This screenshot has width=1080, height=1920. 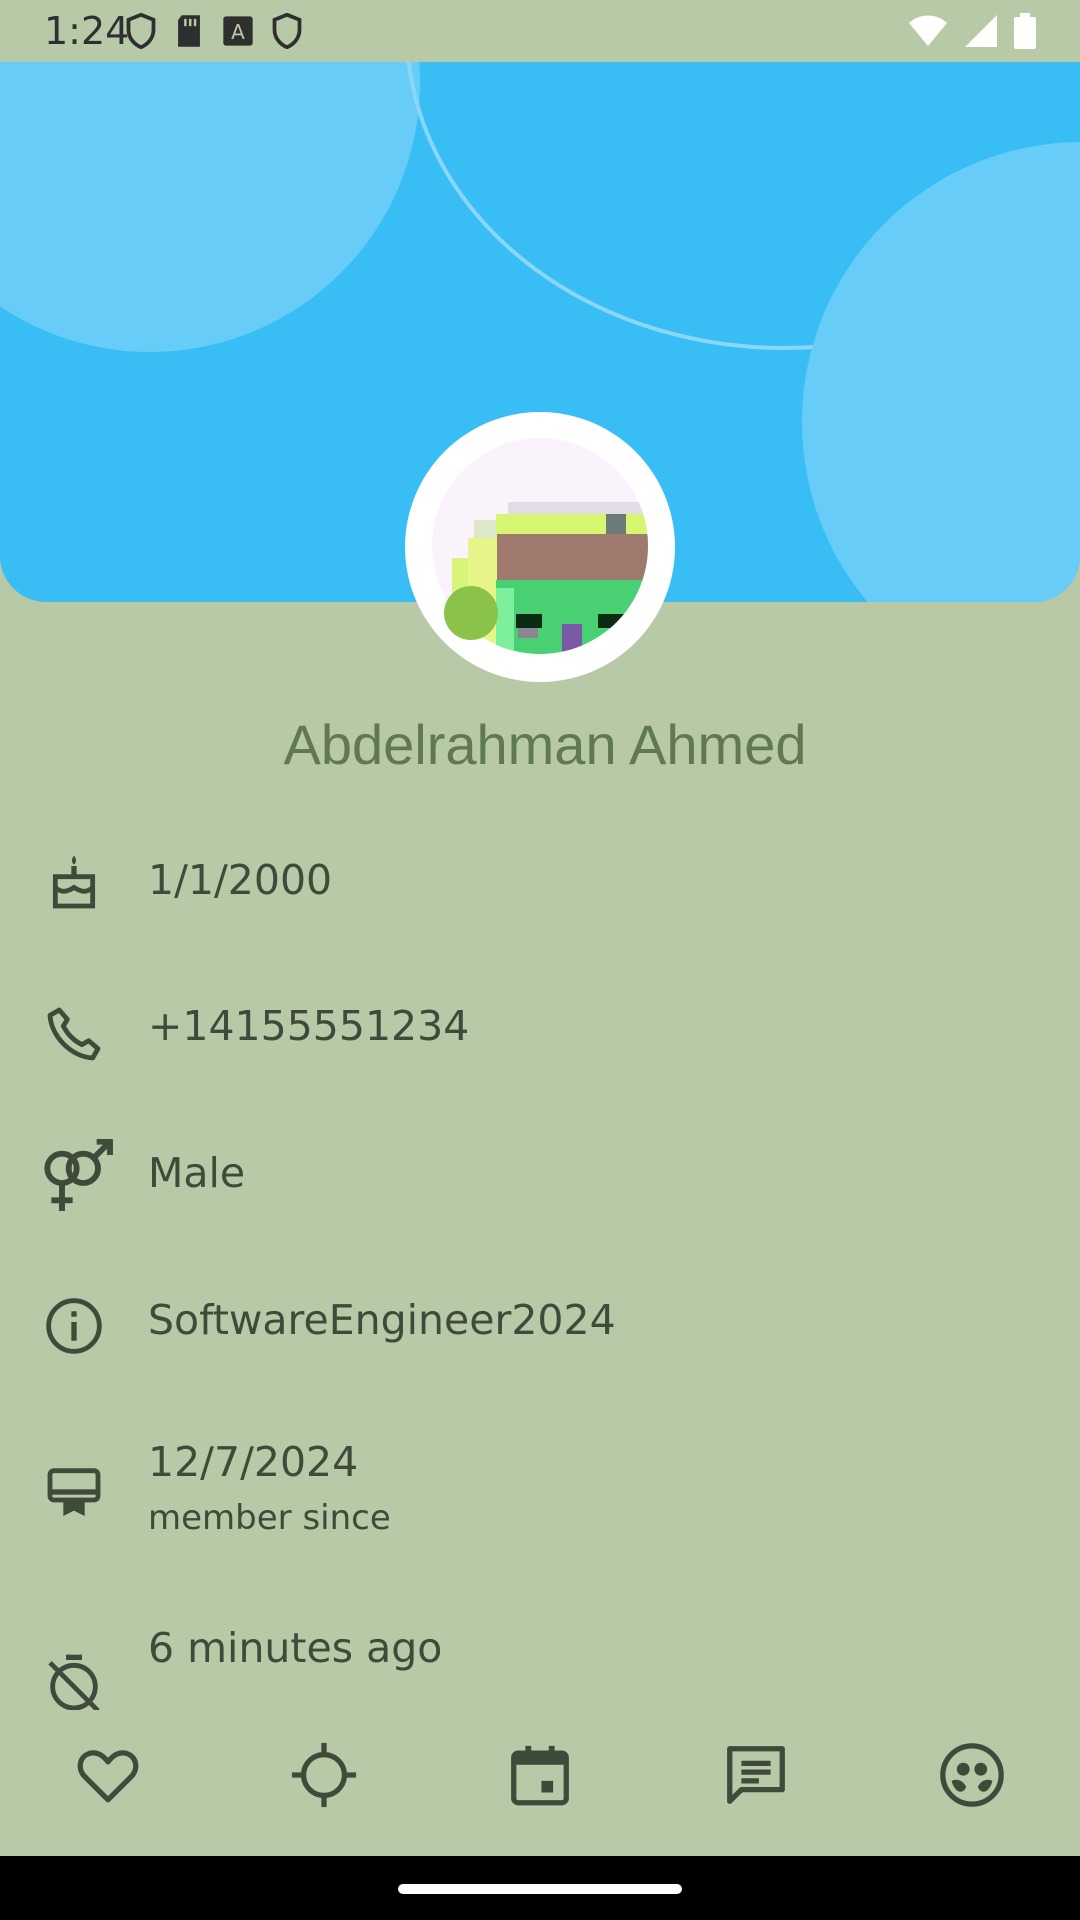 What do you see at coordinates (471, 613) in the screenshot?
I see `online-status-indicator` at bounding box center [471, 613].